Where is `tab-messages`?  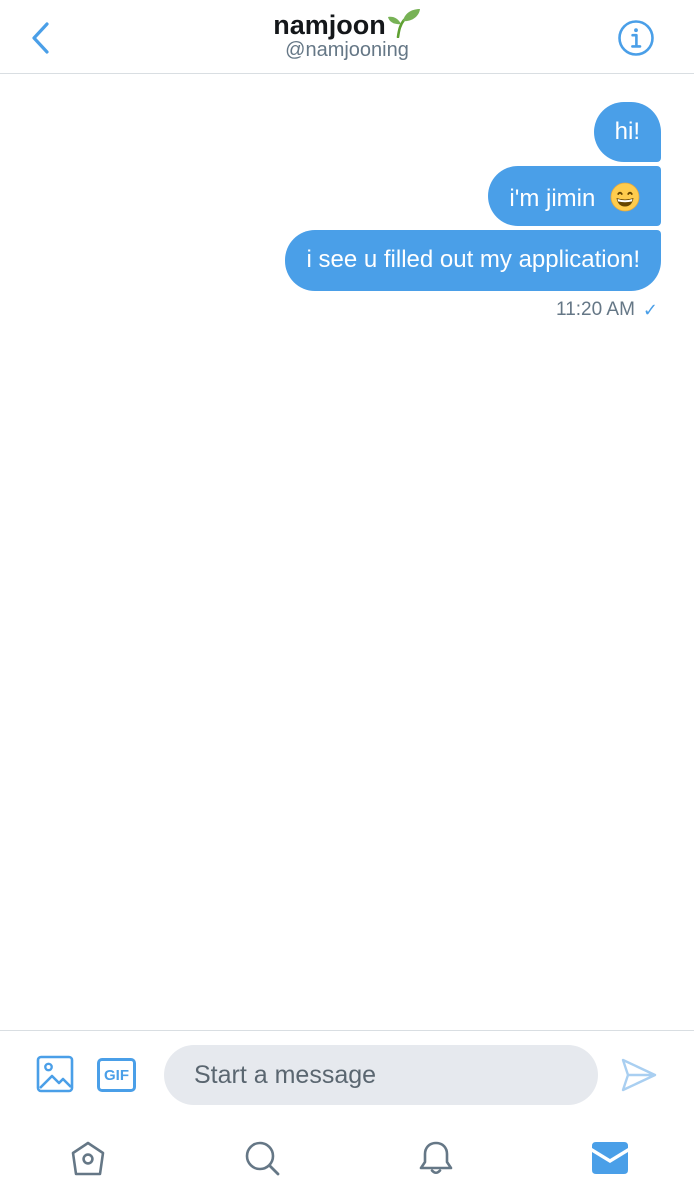
tab-messages is located at coordinates (610, 1158).